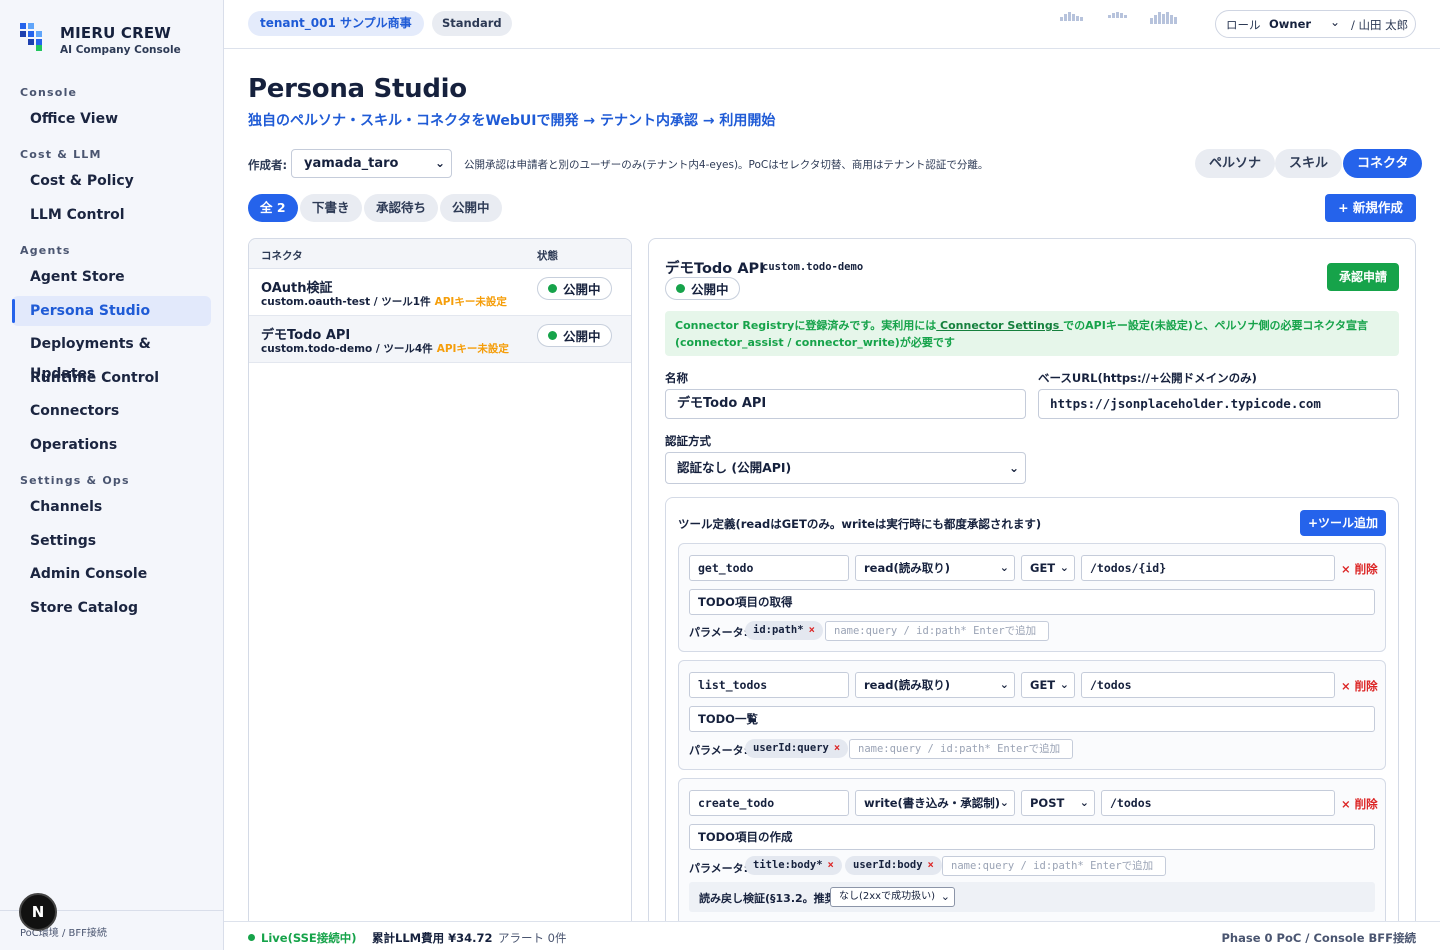 The image size is (1440, 950). What do you see at coordinates (710, 289) in the screenshot?
I see `status-text: 公開中` at bounding box center [710, 289].